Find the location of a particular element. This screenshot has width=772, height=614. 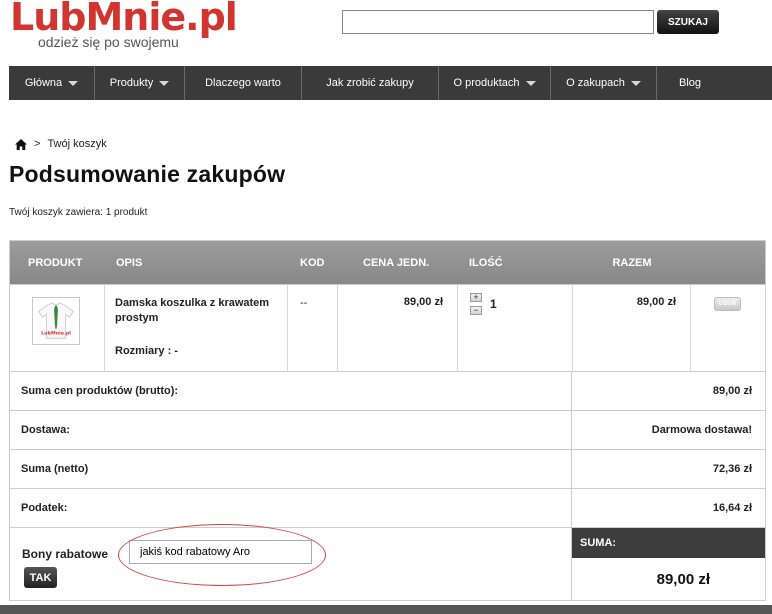

nav-item-blog: Blog is located at coordinates (690, 83).